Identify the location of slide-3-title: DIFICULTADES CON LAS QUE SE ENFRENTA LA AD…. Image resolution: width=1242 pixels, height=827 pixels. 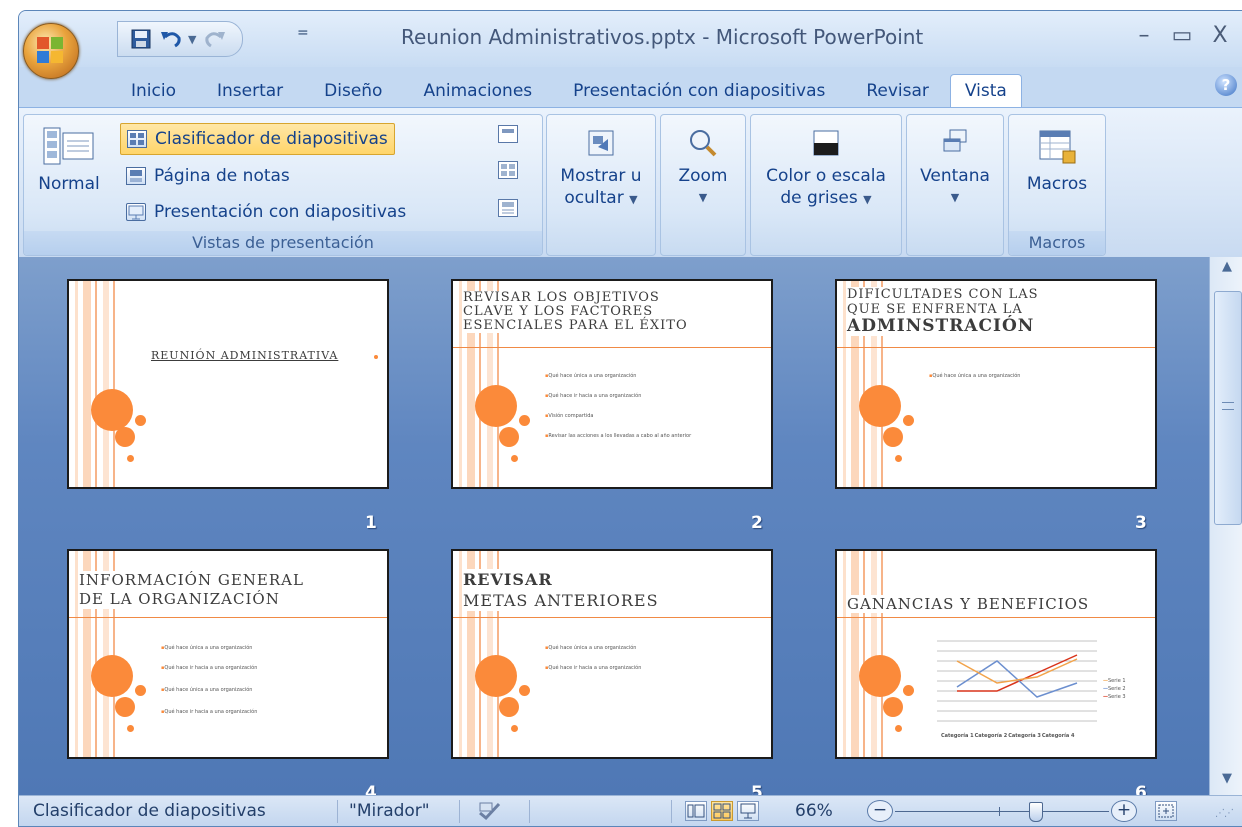
(999, 311).